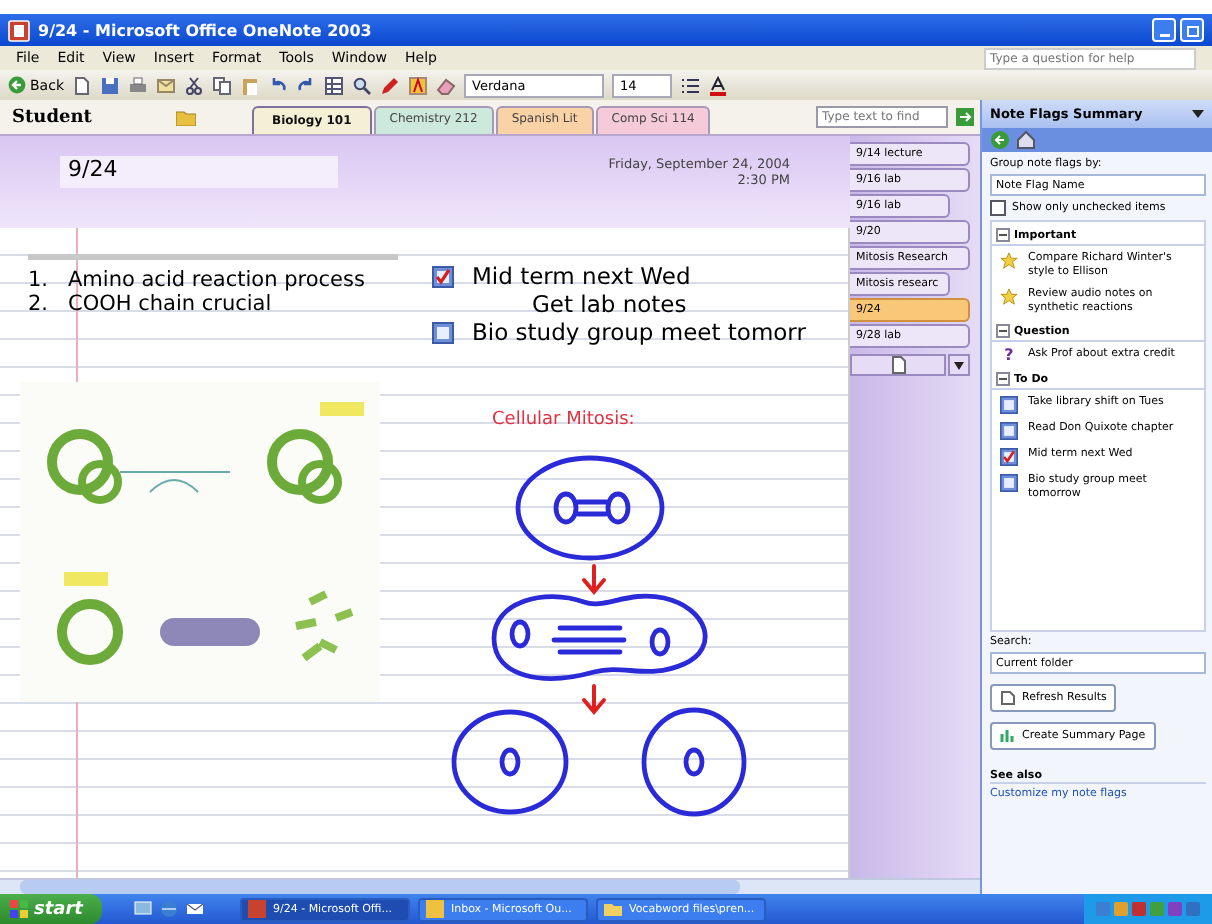 This screenshot has height=924, width=1212. What do you see at coordinates (490, 886) in the screenshot?
I see `horizontal-scrollbar` at bounding box center [490, 886].